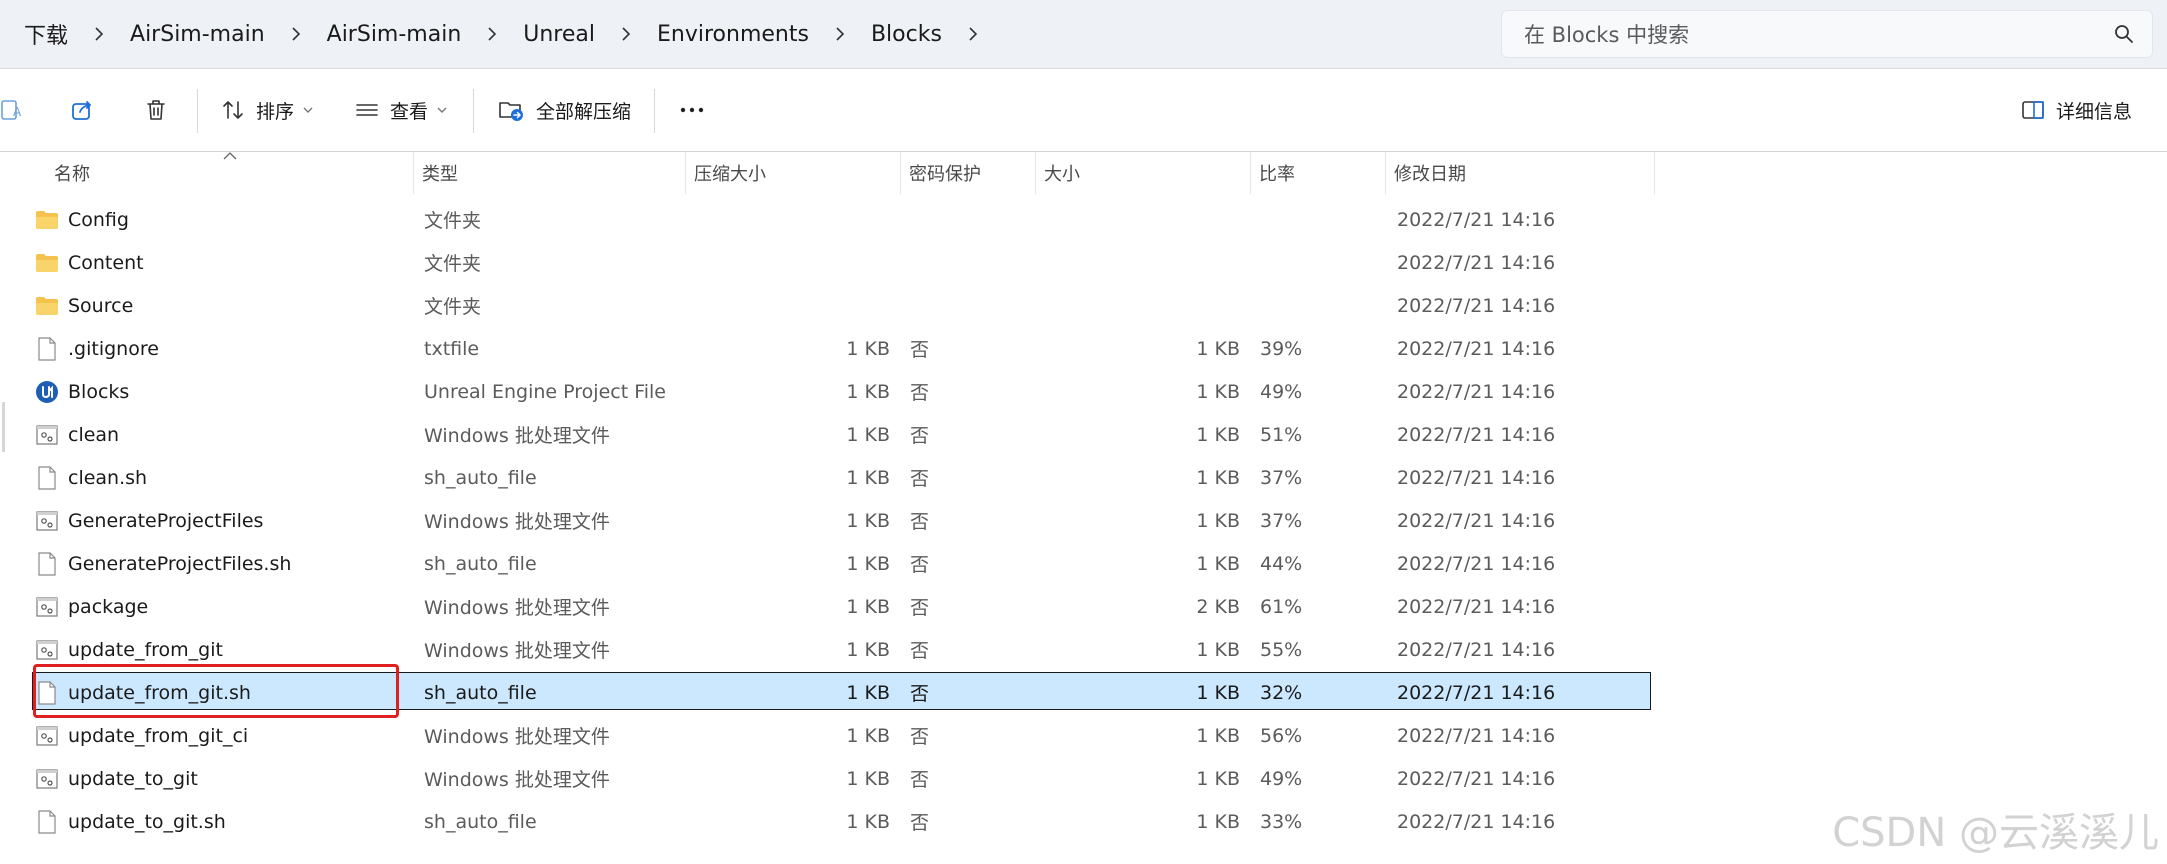 The image size is (2167, 864). I want to click on file-name-cell: update_to_git.sh, so click(130, 821).